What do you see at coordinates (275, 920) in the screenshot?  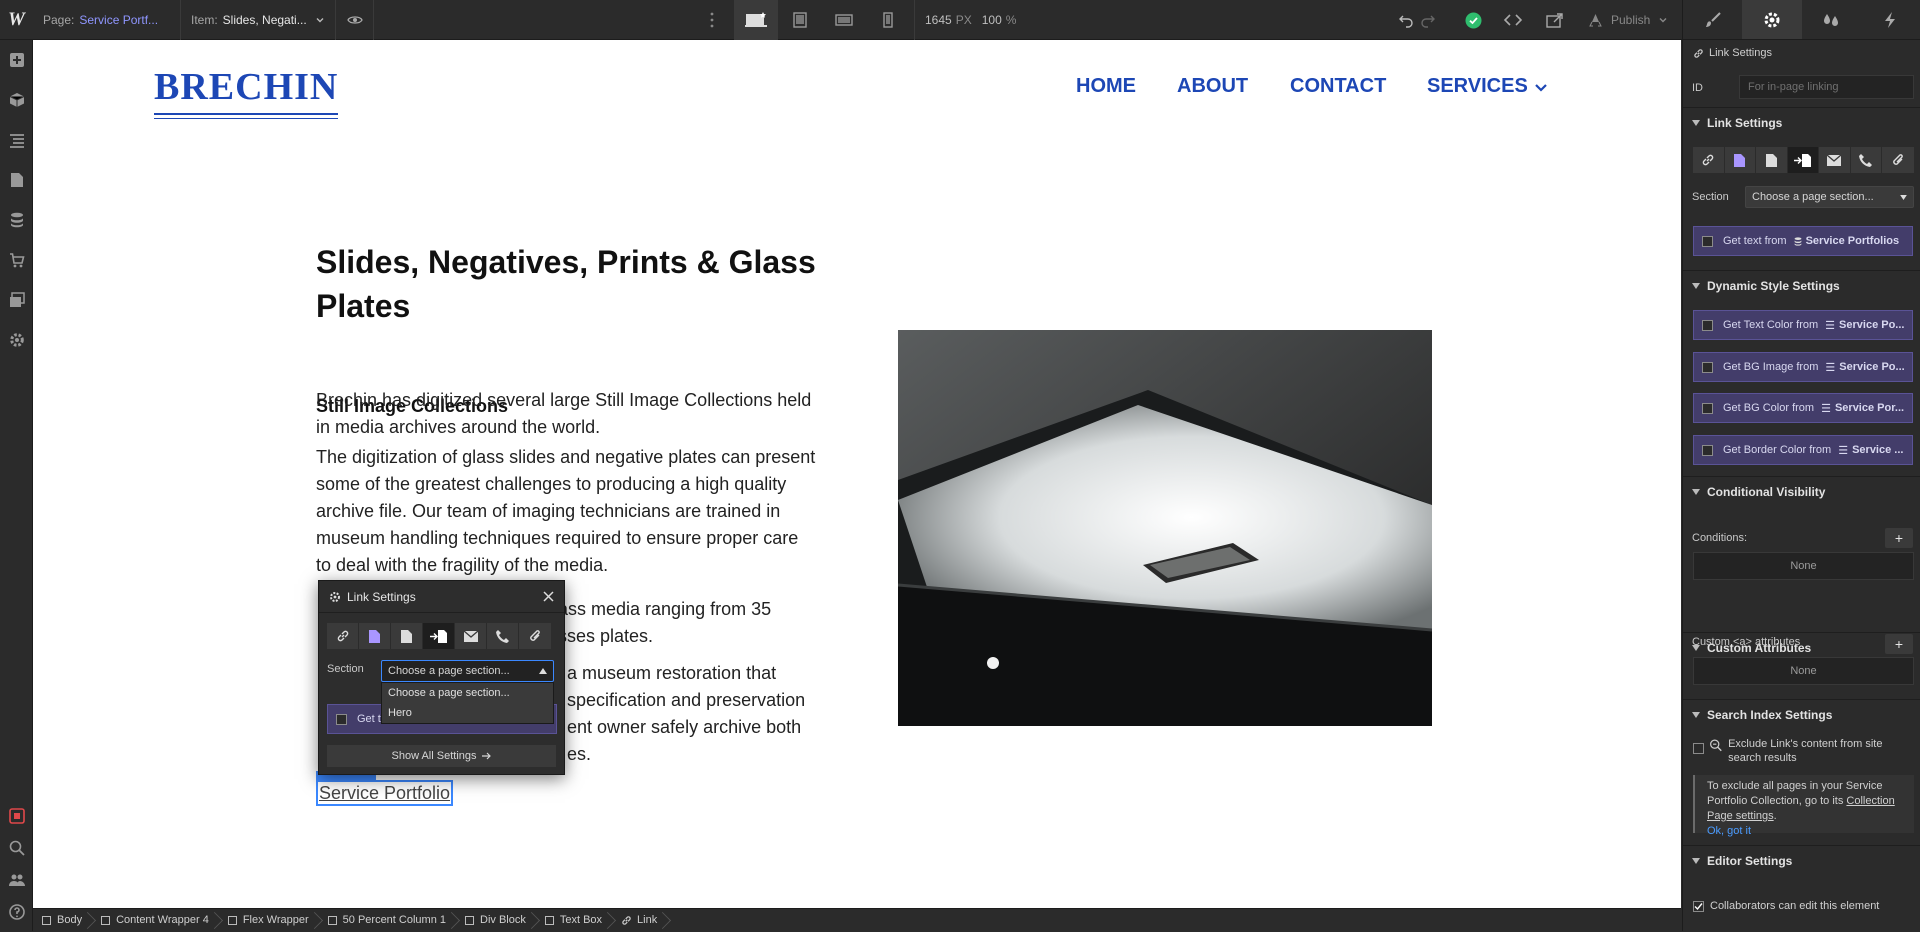 I see `breadcrumb-label: Flex Wrapper` at bounding box center [275, 920].